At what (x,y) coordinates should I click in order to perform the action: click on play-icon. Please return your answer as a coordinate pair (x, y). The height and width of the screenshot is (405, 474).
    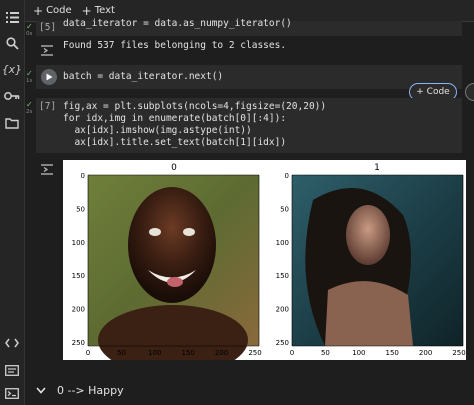
    Looking at the image, I should click on (49, 77).